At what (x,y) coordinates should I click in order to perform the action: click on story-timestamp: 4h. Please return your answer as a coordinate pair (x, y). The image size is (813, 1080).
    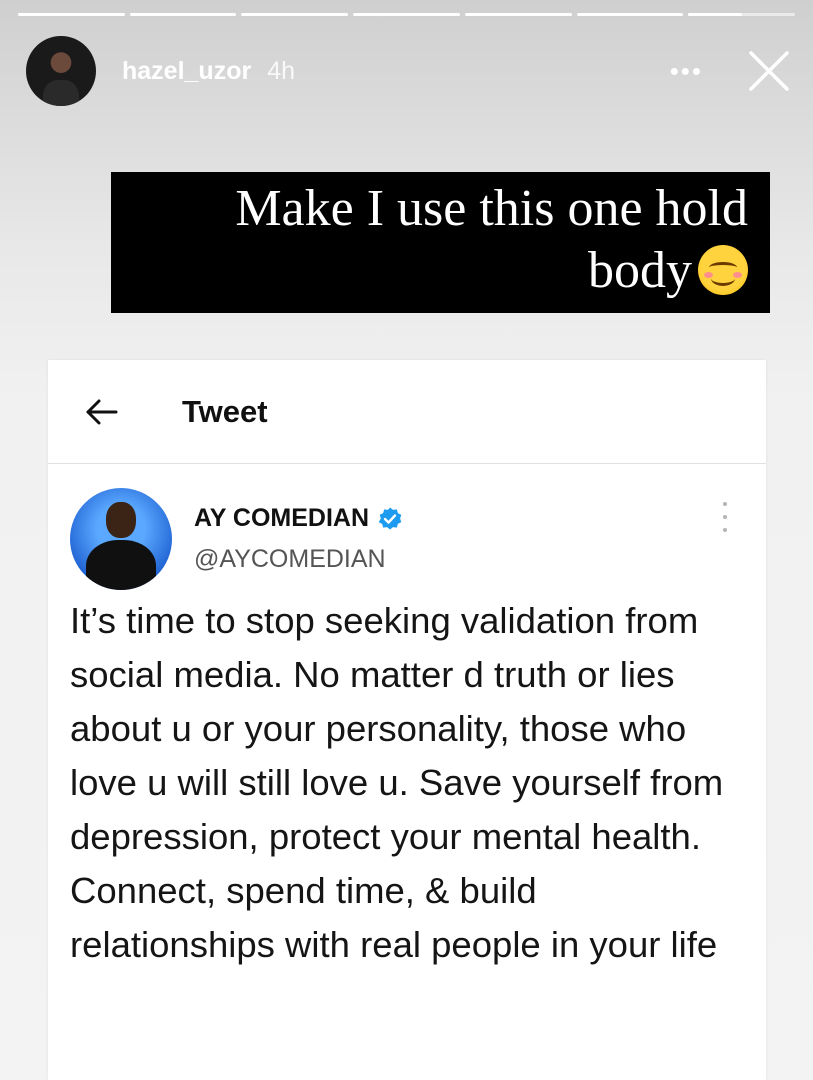
    Looking at the image, I should click on (281, 70).